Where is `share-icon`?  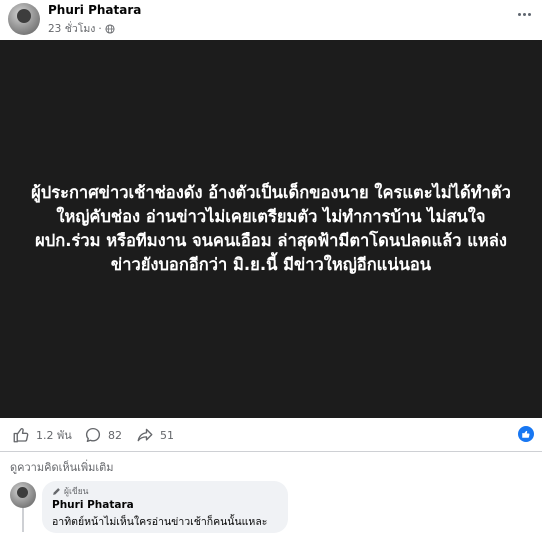 share-icon is located at coordinates (145, 435).